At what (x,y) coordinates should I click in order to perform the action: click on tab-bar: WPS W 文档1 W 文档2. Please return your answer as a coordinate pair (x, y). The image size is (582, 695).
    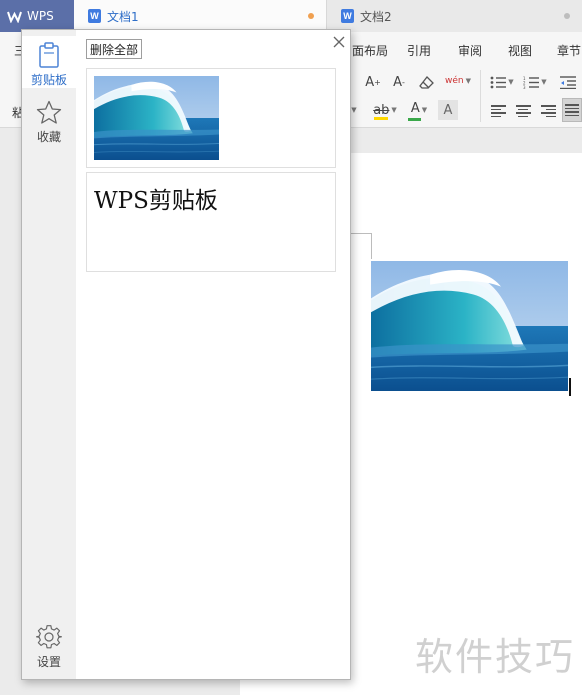
    Looking at the image, I should click on (291, 16).